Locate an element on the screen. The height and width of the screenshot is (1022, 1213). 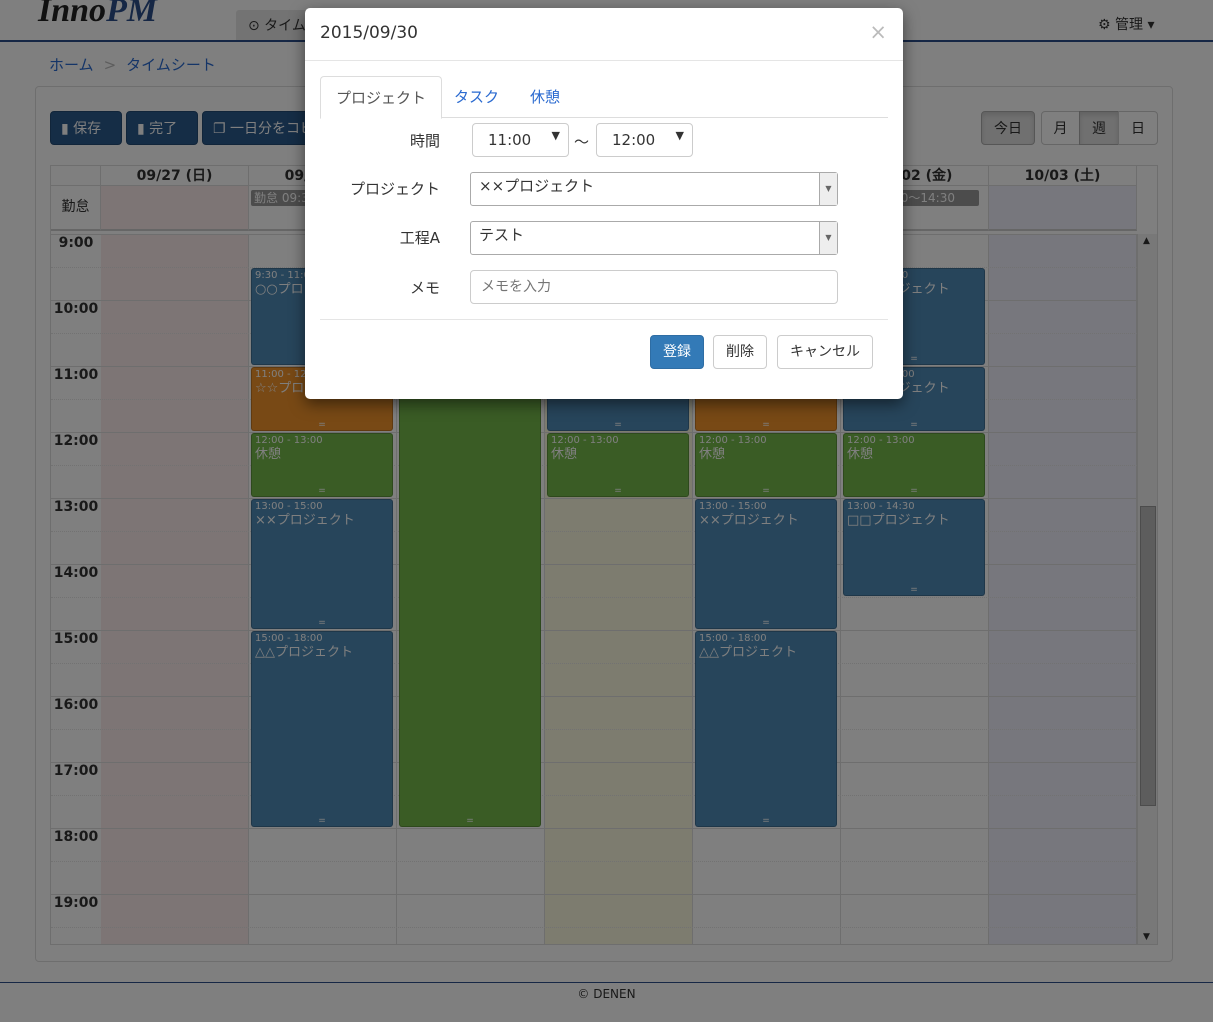
memo-input is located at coordinates (654, 287).